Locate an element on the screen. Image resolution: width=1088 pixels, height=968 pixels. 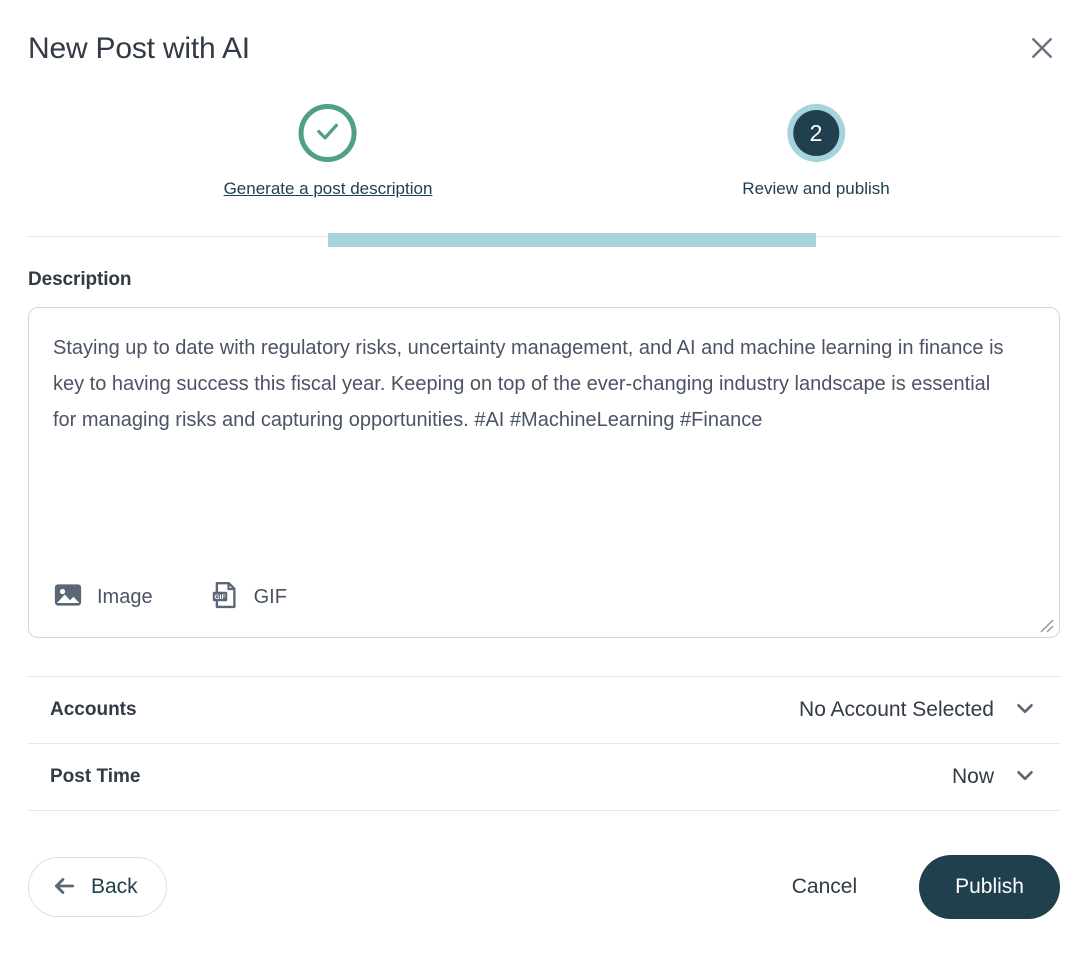
attach-gif-label: GIF is located at coordinates (270, 597).